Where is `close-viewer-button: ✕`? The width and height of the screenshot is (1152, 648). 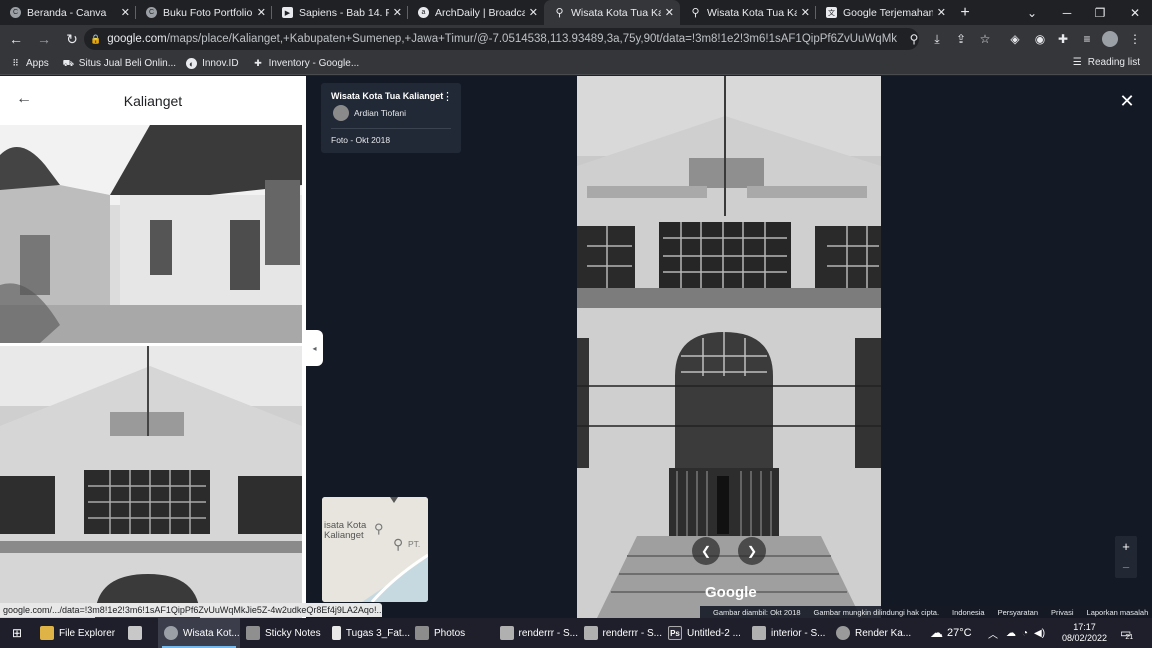
close-viewer-button: ✕ is located at coordinates (1127, 101).